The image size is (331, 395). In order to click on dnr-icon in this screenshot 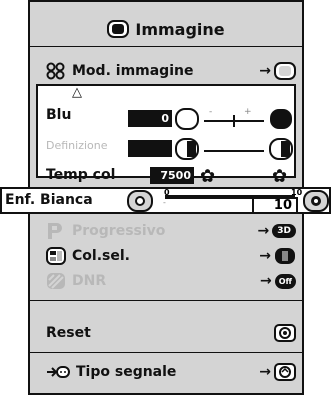, I will do `click(56, 281)`.